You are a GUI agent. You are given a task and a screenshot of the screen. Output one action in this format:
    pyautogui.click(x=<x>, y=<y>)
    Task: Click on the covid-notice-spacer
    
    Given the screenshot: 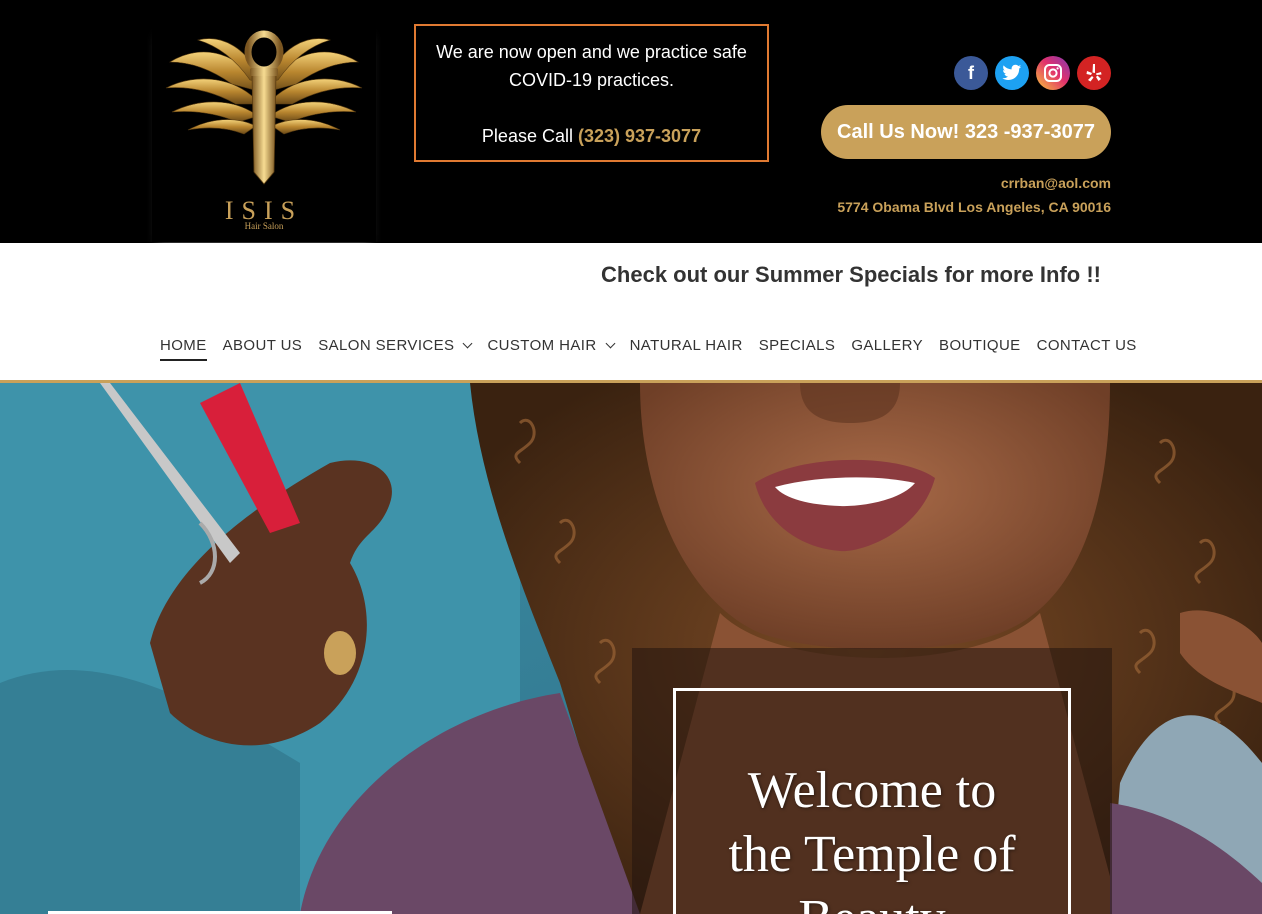 What is the action you would take?
    pyautogui.click(x=591, y=108)
    